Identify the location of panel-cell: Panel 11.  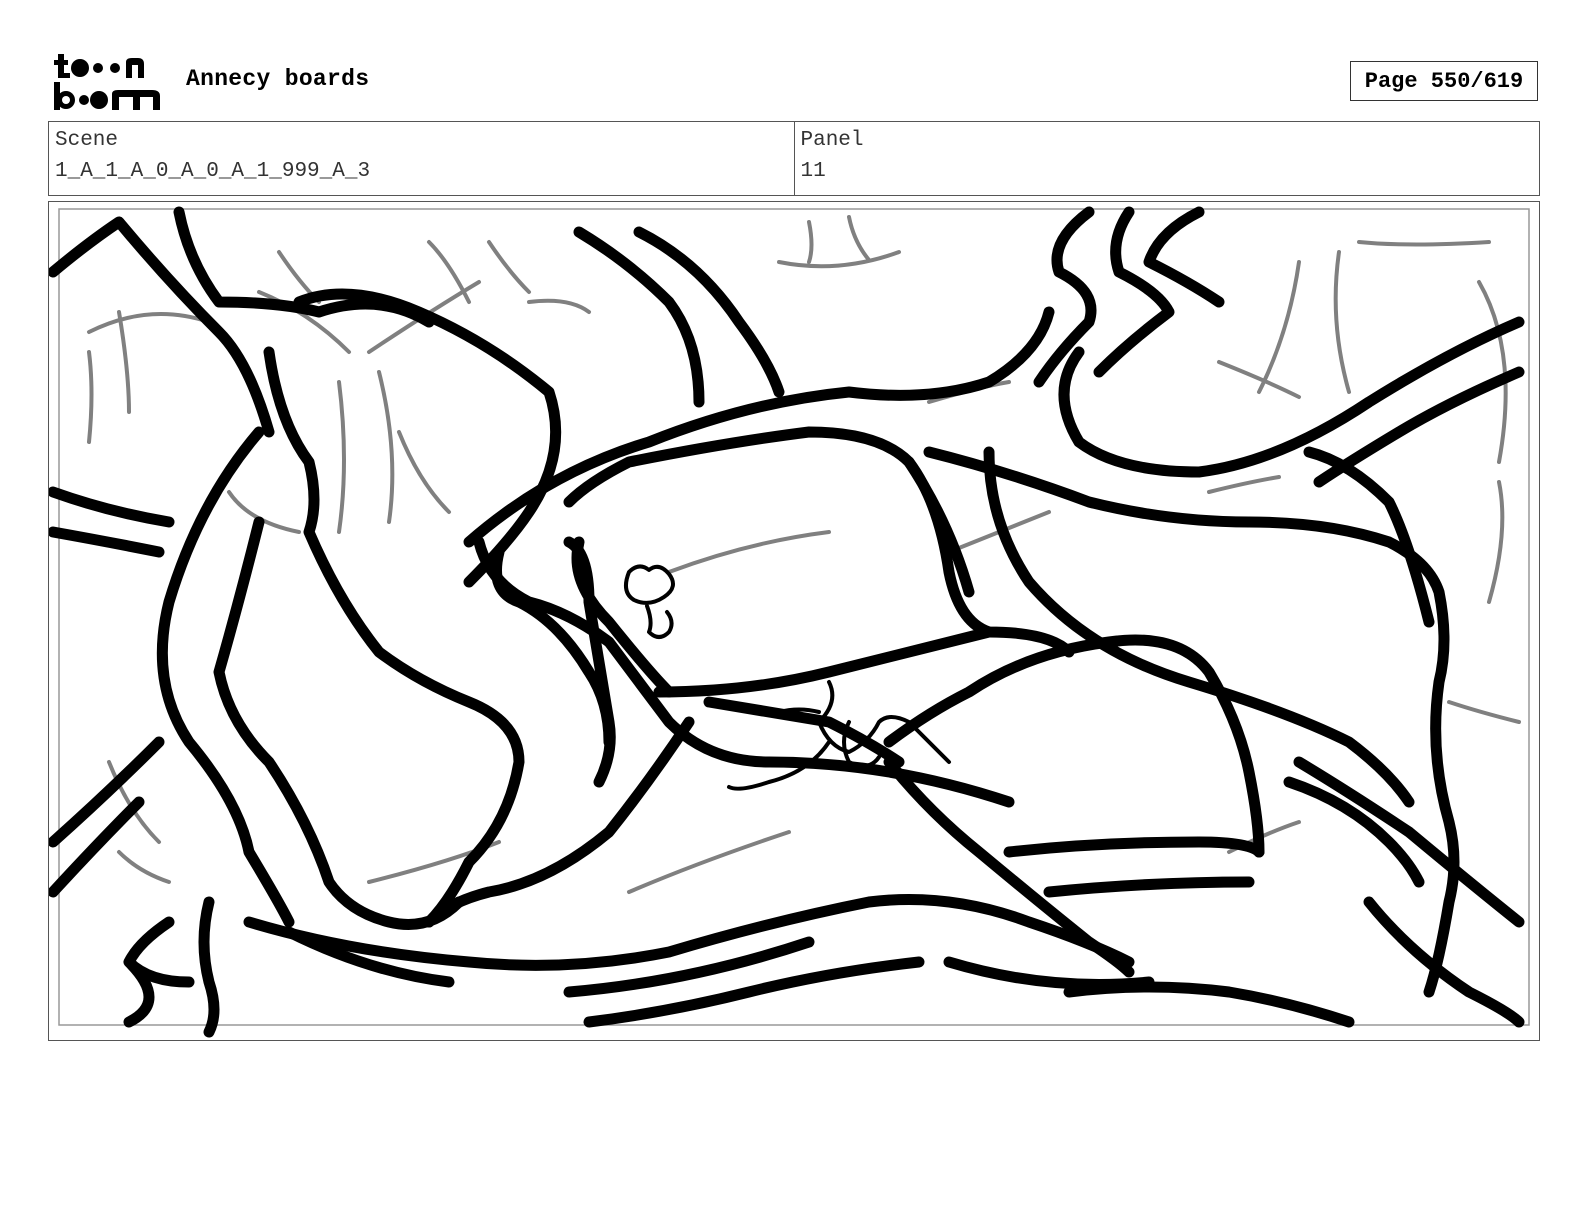
(1166, 158).